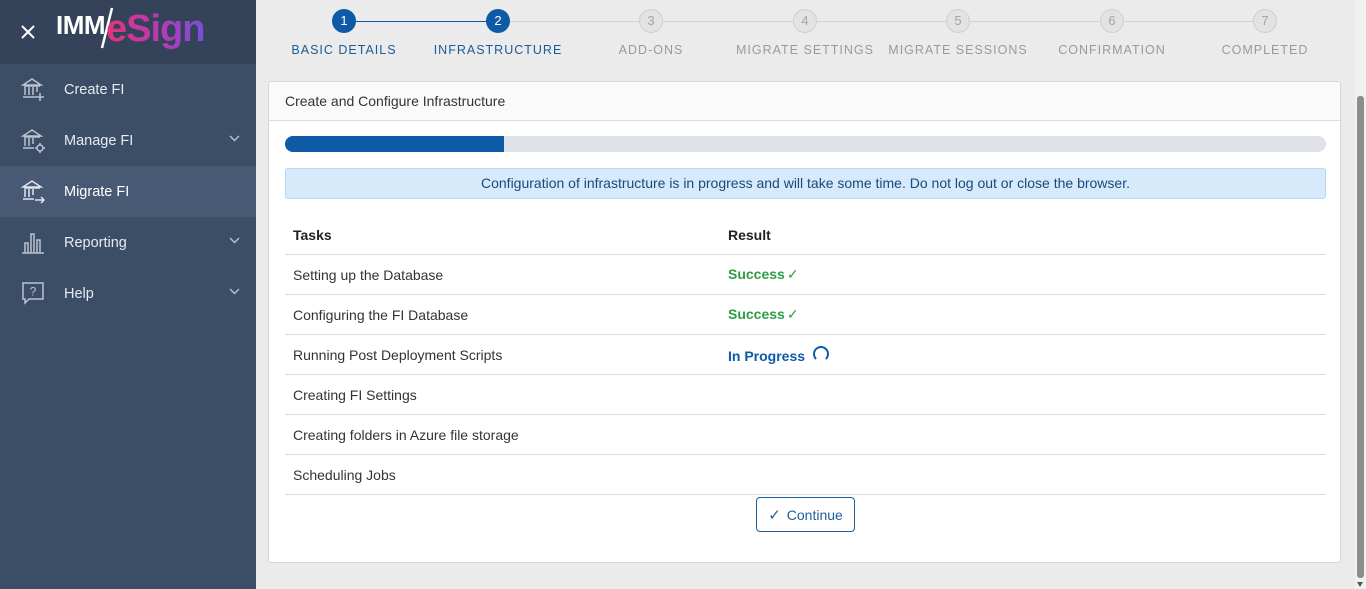 The width and height of the screenshot is (1366, 589). Describe the element at coordinates (79, 293) in the screenshot. I see `sidebar-item-label: Help` at that location.